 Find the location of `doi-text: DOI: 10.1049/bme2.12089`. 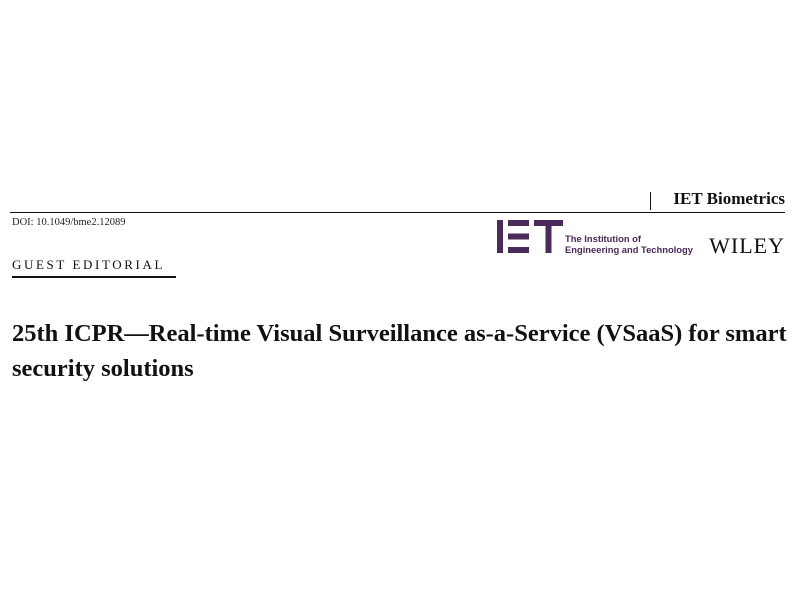

doi-text: DOI: 10.1049/bme2.12089 is located at coordinates (69, 222).